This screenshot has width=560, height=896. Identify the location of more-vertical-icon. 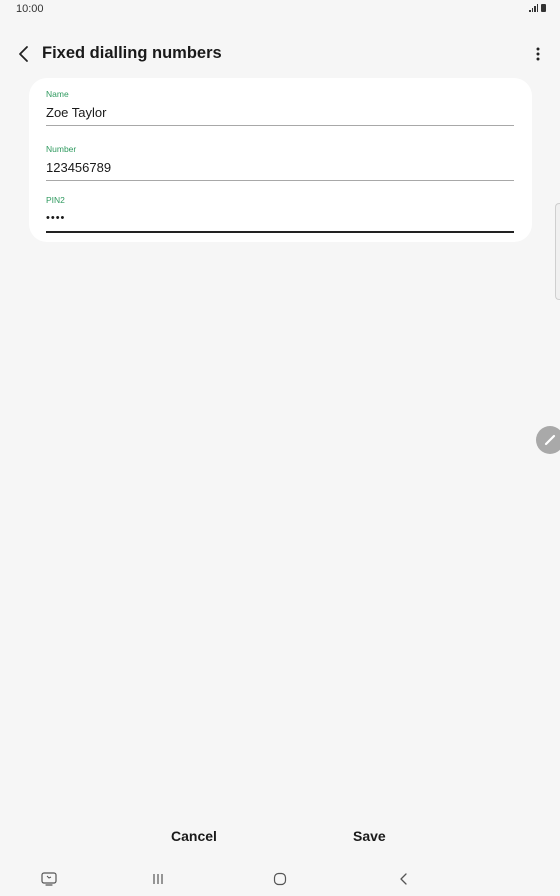
(538, 54).